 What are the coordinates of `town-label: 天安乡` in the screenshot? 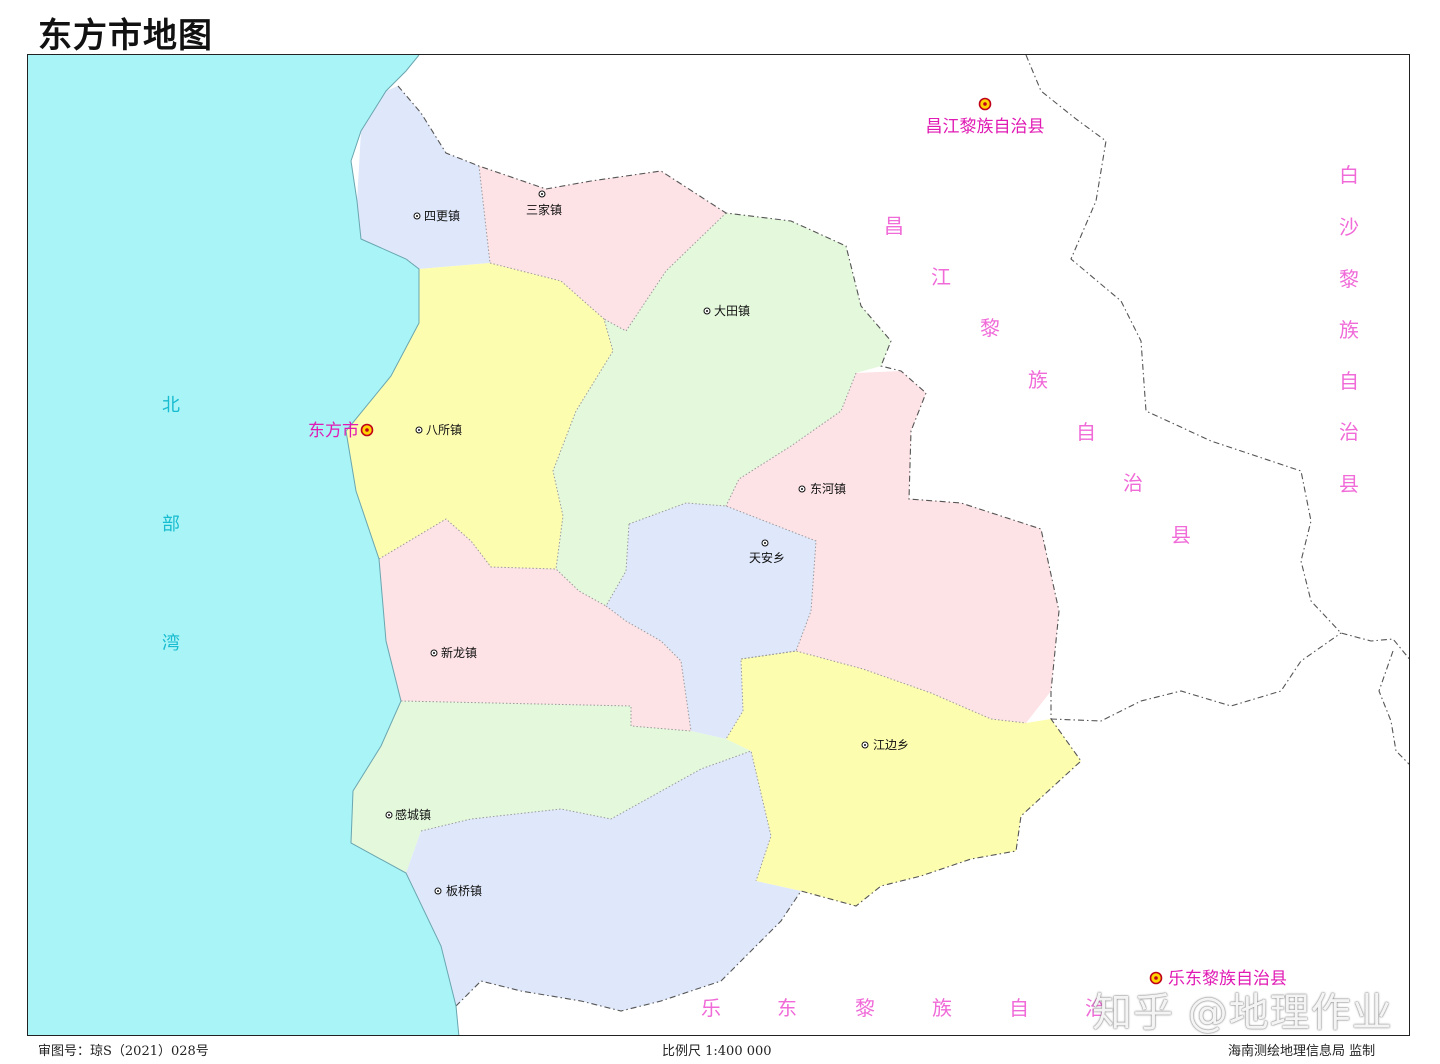 It's located at (767, 557).